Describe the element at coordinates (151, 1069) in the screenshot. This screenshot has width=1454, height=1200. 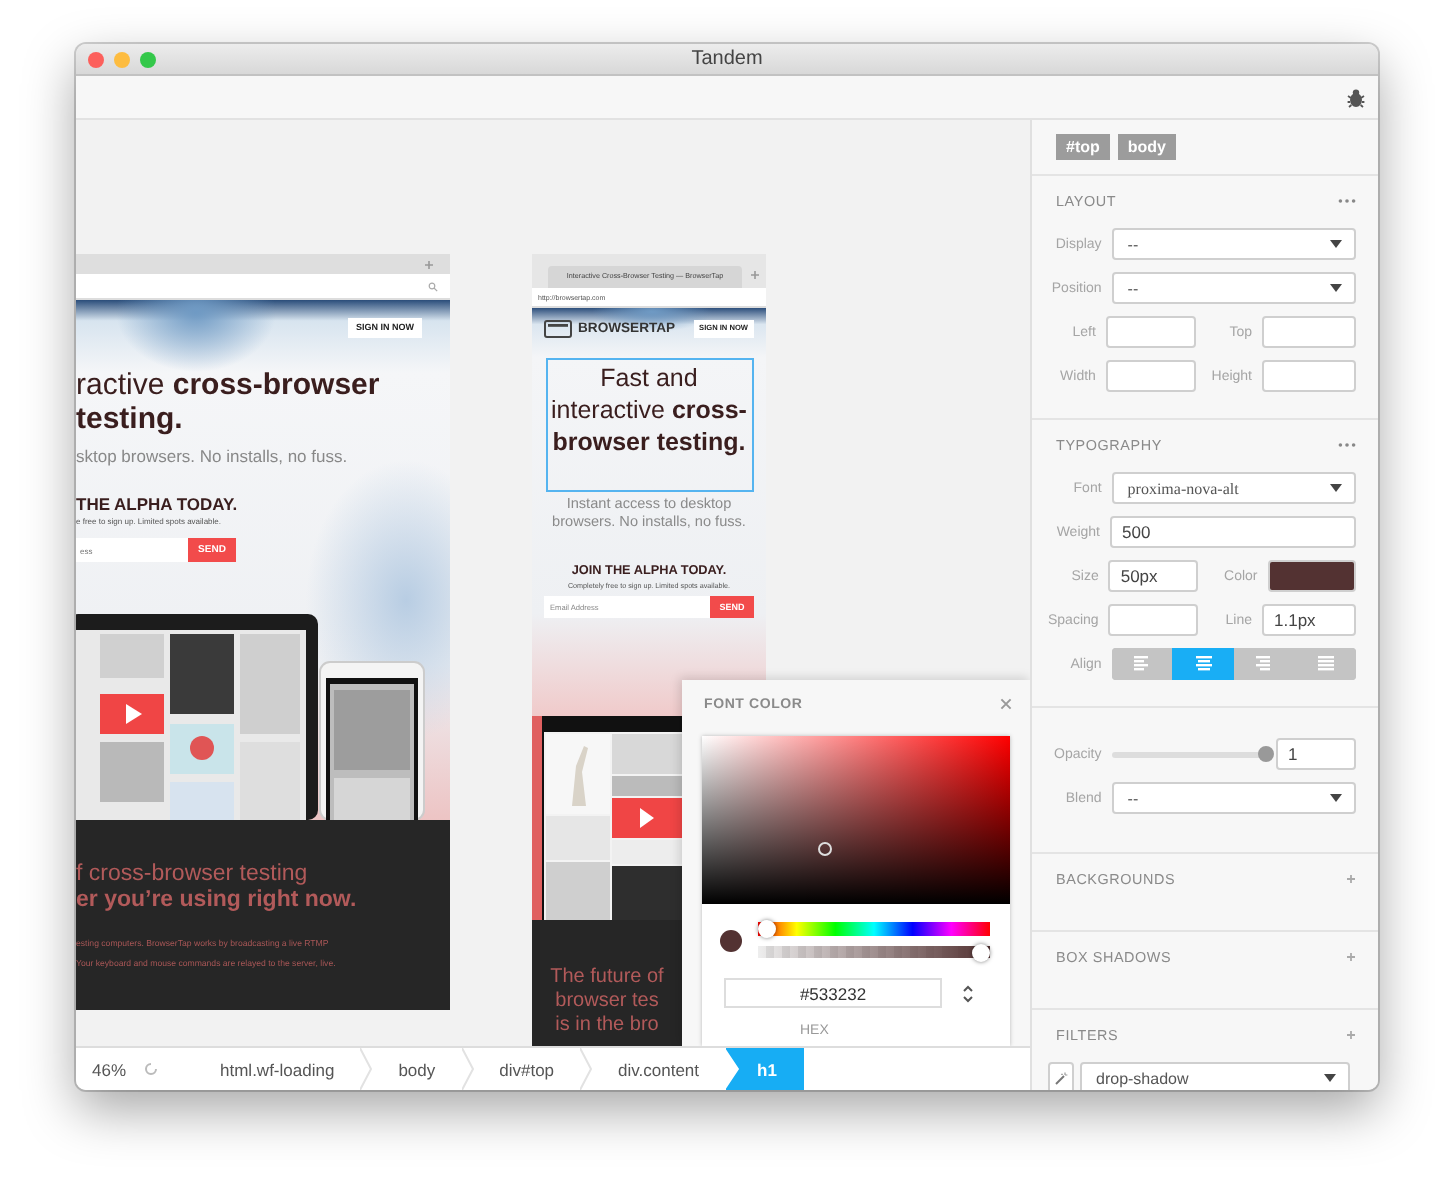
I see `spinner-icon` at that location.